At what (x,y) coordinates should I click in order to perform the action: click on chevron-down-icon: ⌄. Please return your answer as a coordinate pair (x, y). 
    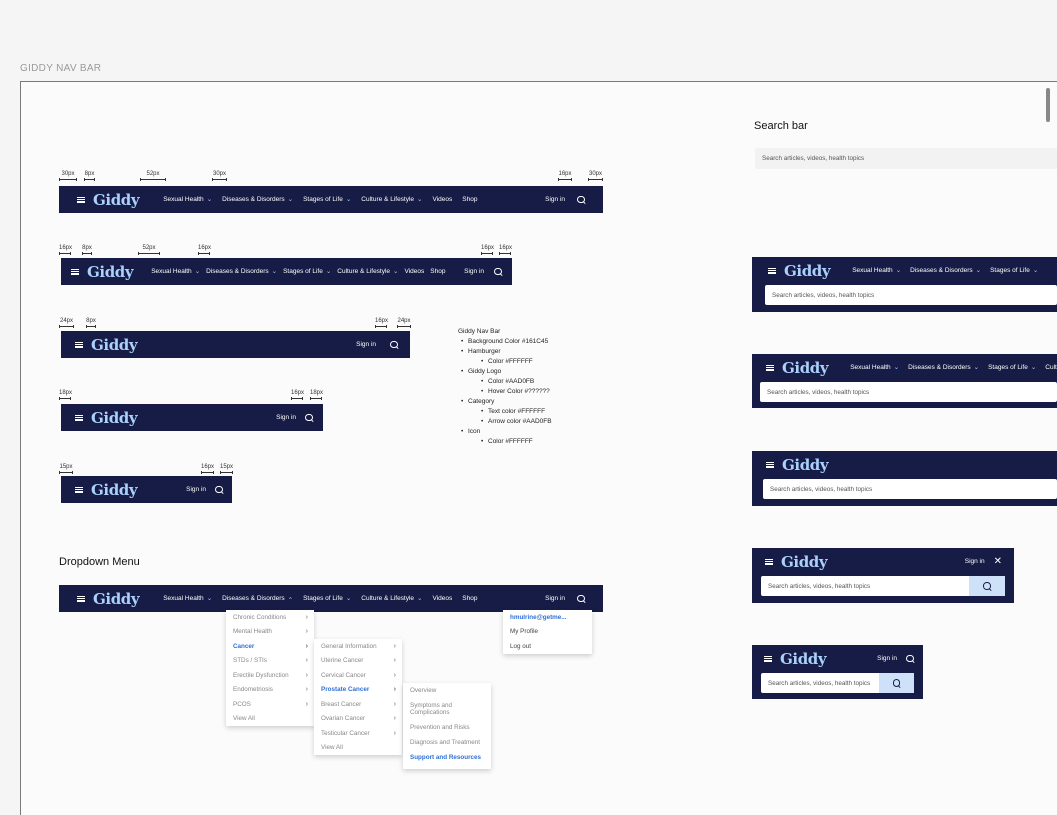
    Looking at the image, I should click on (978, 270).